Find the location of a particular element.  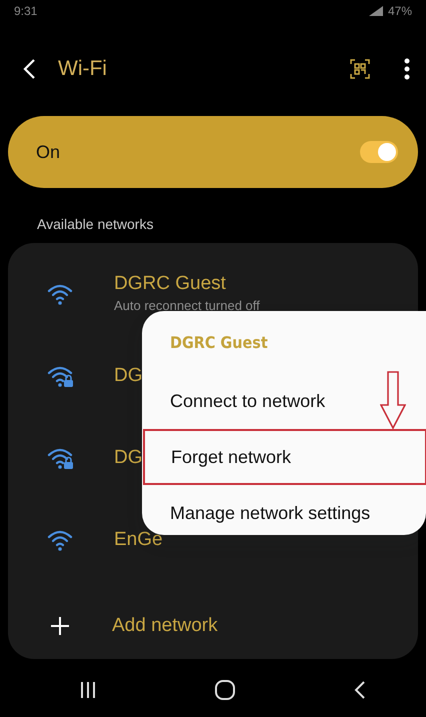

home-icon is located at coordinates (225, 690).